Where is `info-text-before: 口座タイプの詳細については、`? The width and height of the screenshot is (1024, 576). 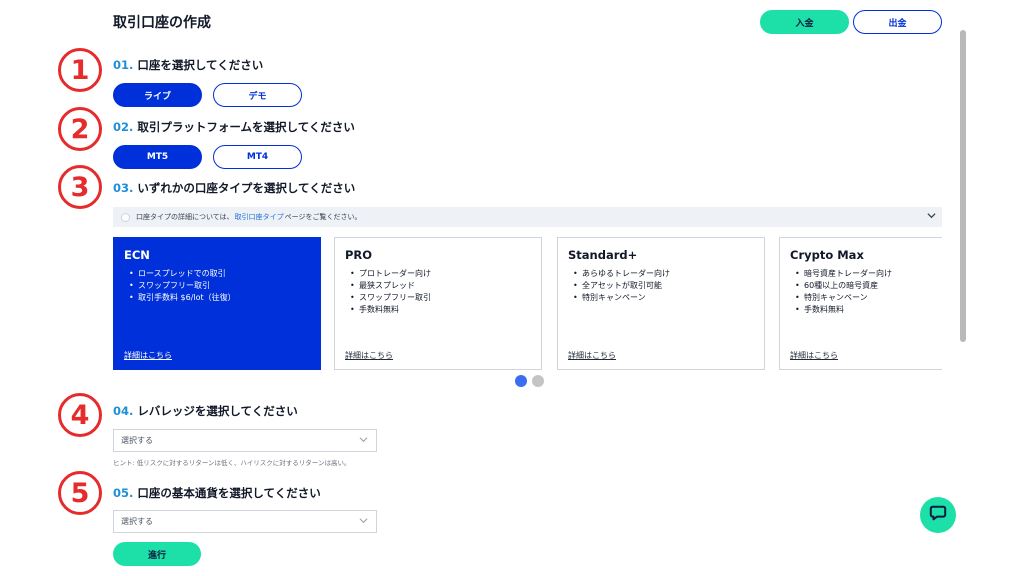 info-text-before: 口座タイプの詳細については、 is located at coordinates (185, 217).